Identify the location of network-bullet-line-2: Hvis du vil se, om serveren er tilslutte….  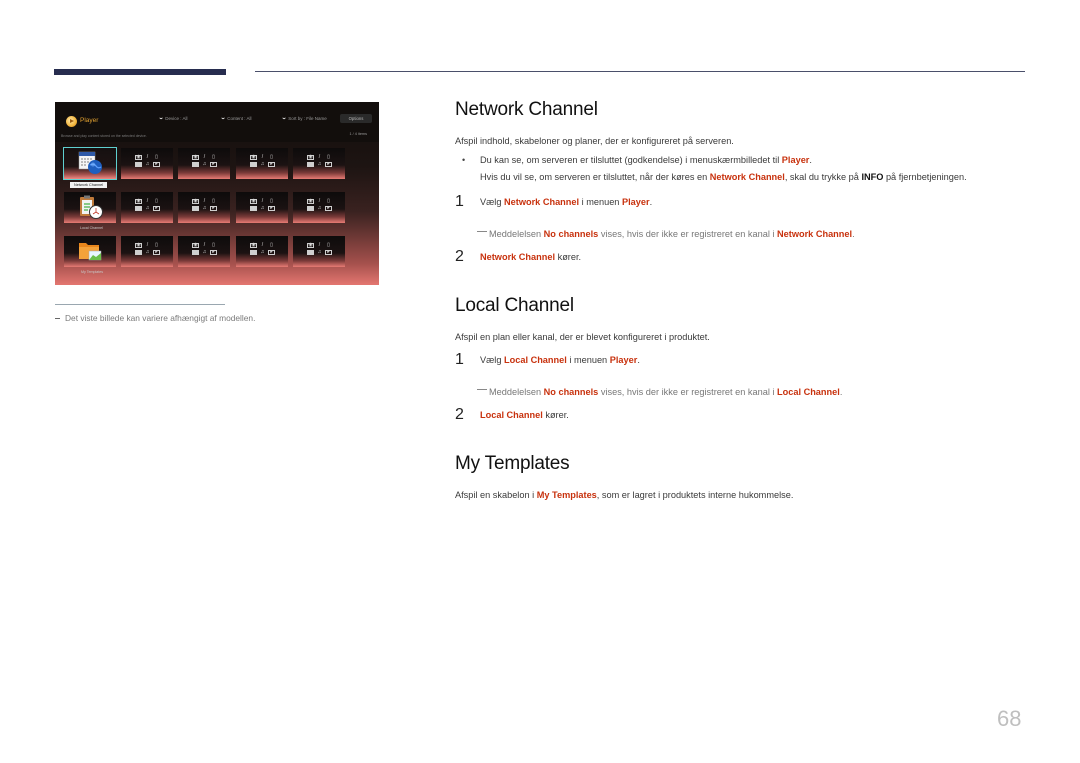
(723, 177).